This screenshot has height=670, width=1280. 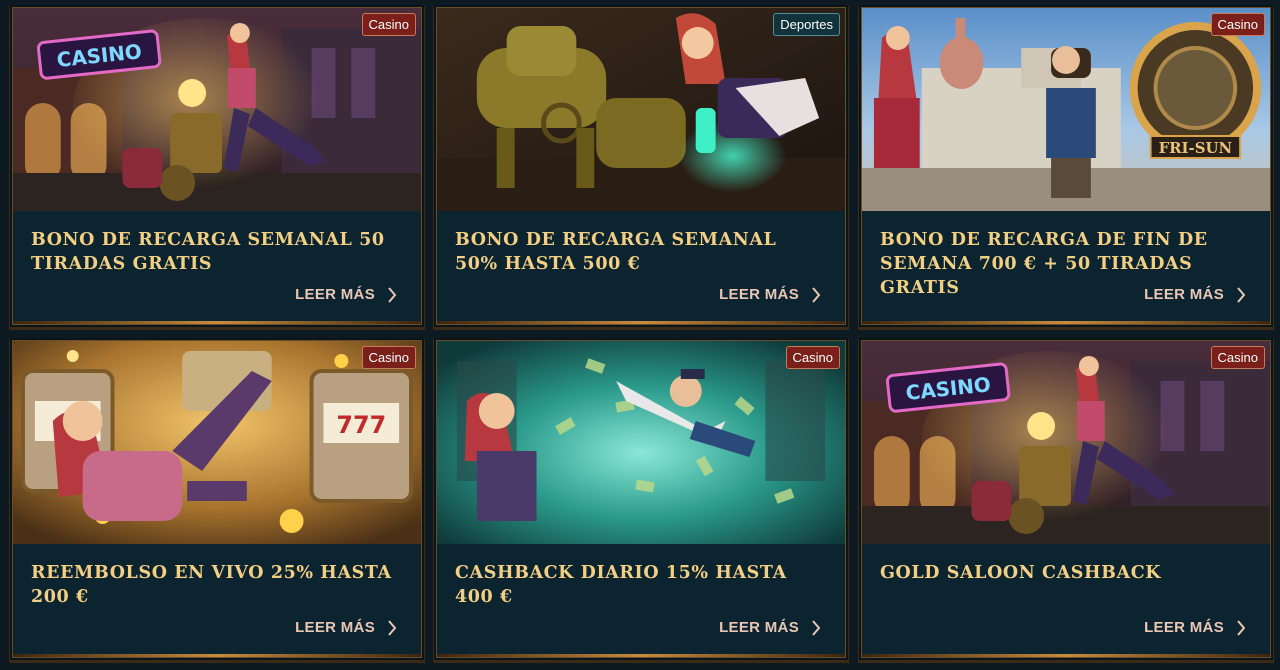 I want to click on promo-title: BONO DE RECARGA SEMANAL 50% HASTA 500 €, so click(x=616, y=252).